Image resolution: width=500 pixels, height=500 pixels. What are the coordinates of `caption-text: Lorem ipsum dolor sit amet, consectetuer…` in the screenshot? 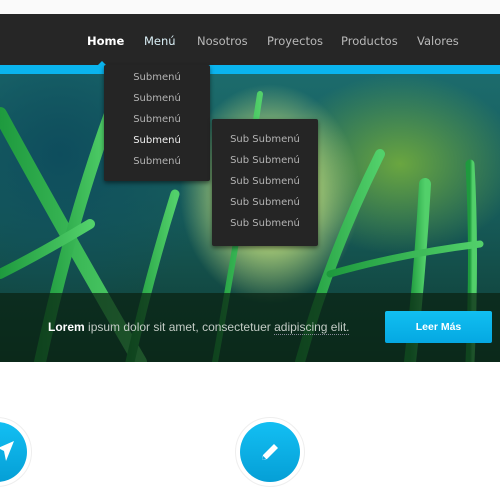 It's located at (199, 327).